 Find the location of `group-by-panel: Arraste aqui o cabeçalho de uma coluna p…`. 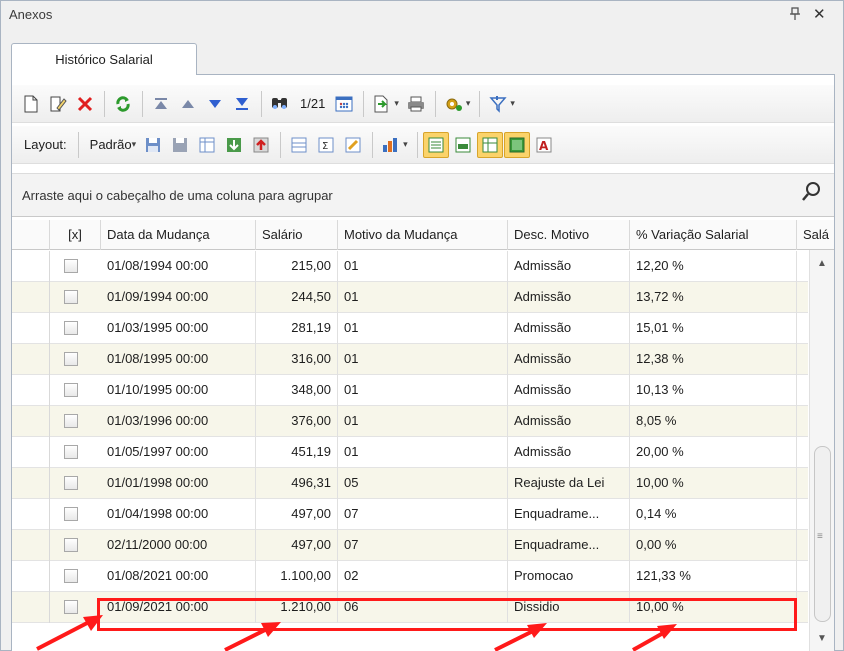

group-by-panel: Arraste aqui o cabeçalho de uma coluna p… is located at coordinates (423, 195).